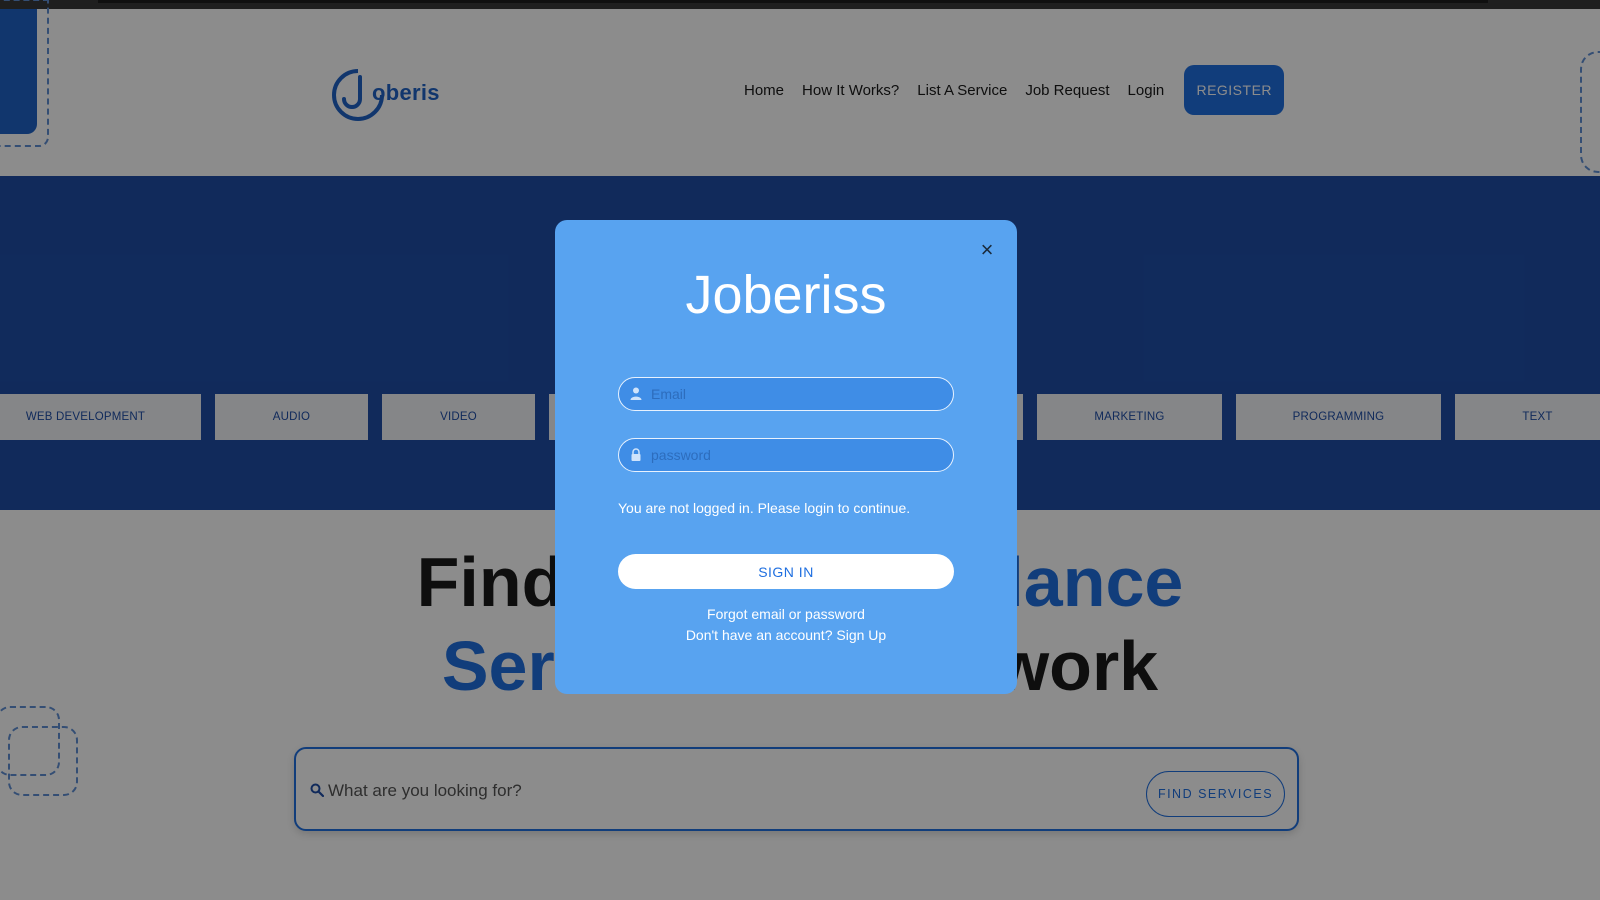  I want to click on sign-up-link: Don't have an account? Sign Up, so click(786, 635).